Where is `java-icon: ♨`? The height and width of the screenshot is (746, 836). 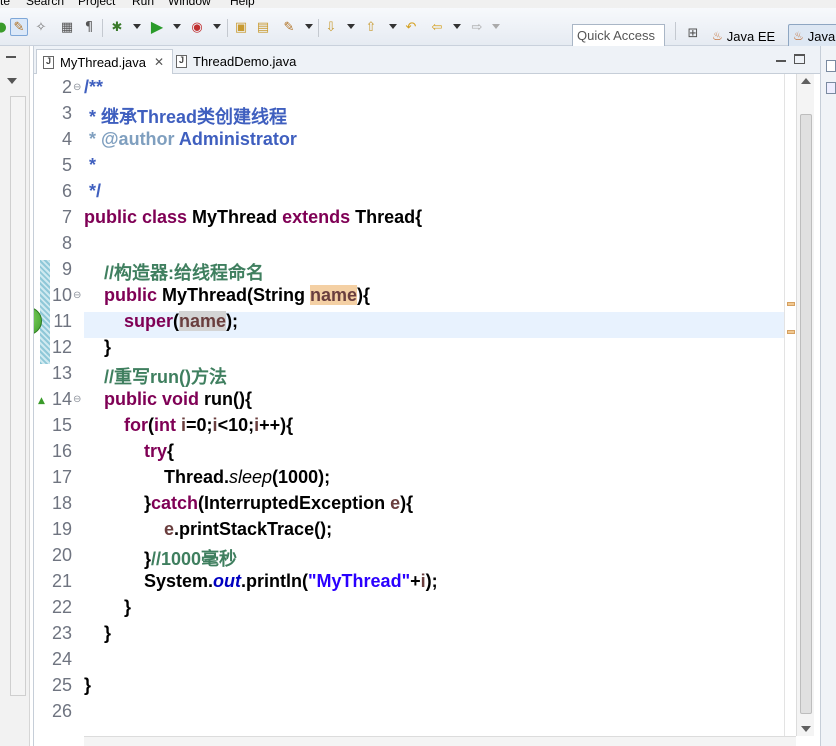
java-icon: ♨ is located at coordinates (798, 36).